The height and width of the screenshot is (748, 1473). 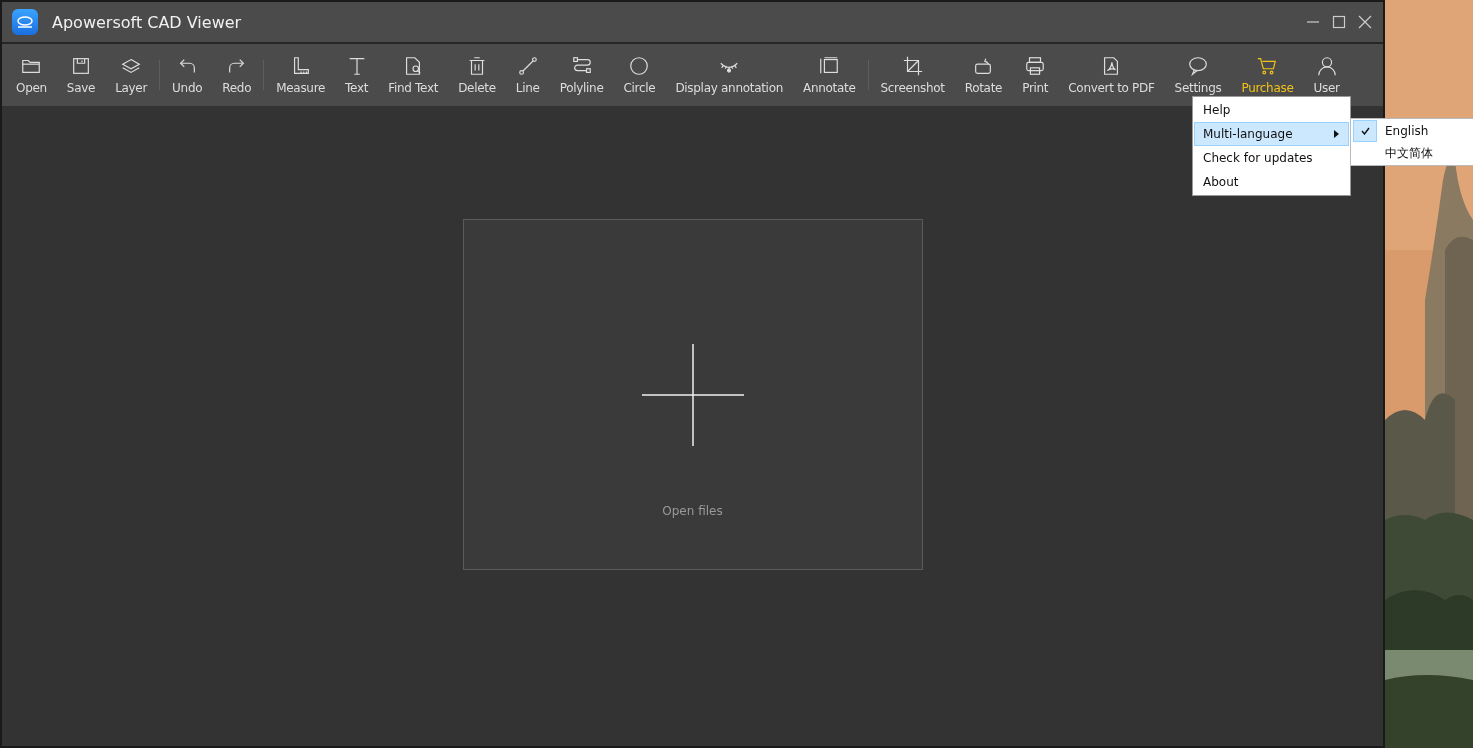 I want to click on toolbar-button: Polyline, so click(x=581, y=75).